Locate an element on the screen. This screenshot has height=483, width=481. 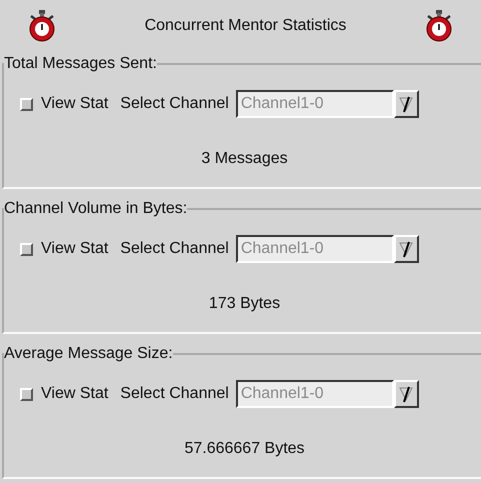
group-label: Total Messages Sent: is located at coordinates (80, 64).